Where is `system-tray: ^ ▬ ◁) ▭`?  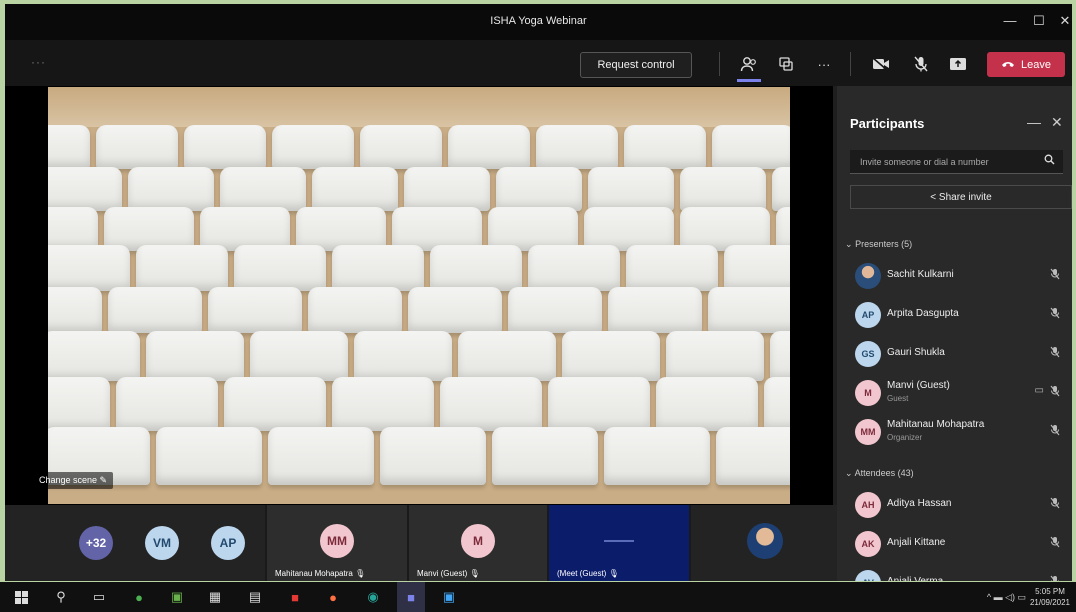 system-tray: ^ ▬ ◁) ▭ is located at coordinates (1006, 597).